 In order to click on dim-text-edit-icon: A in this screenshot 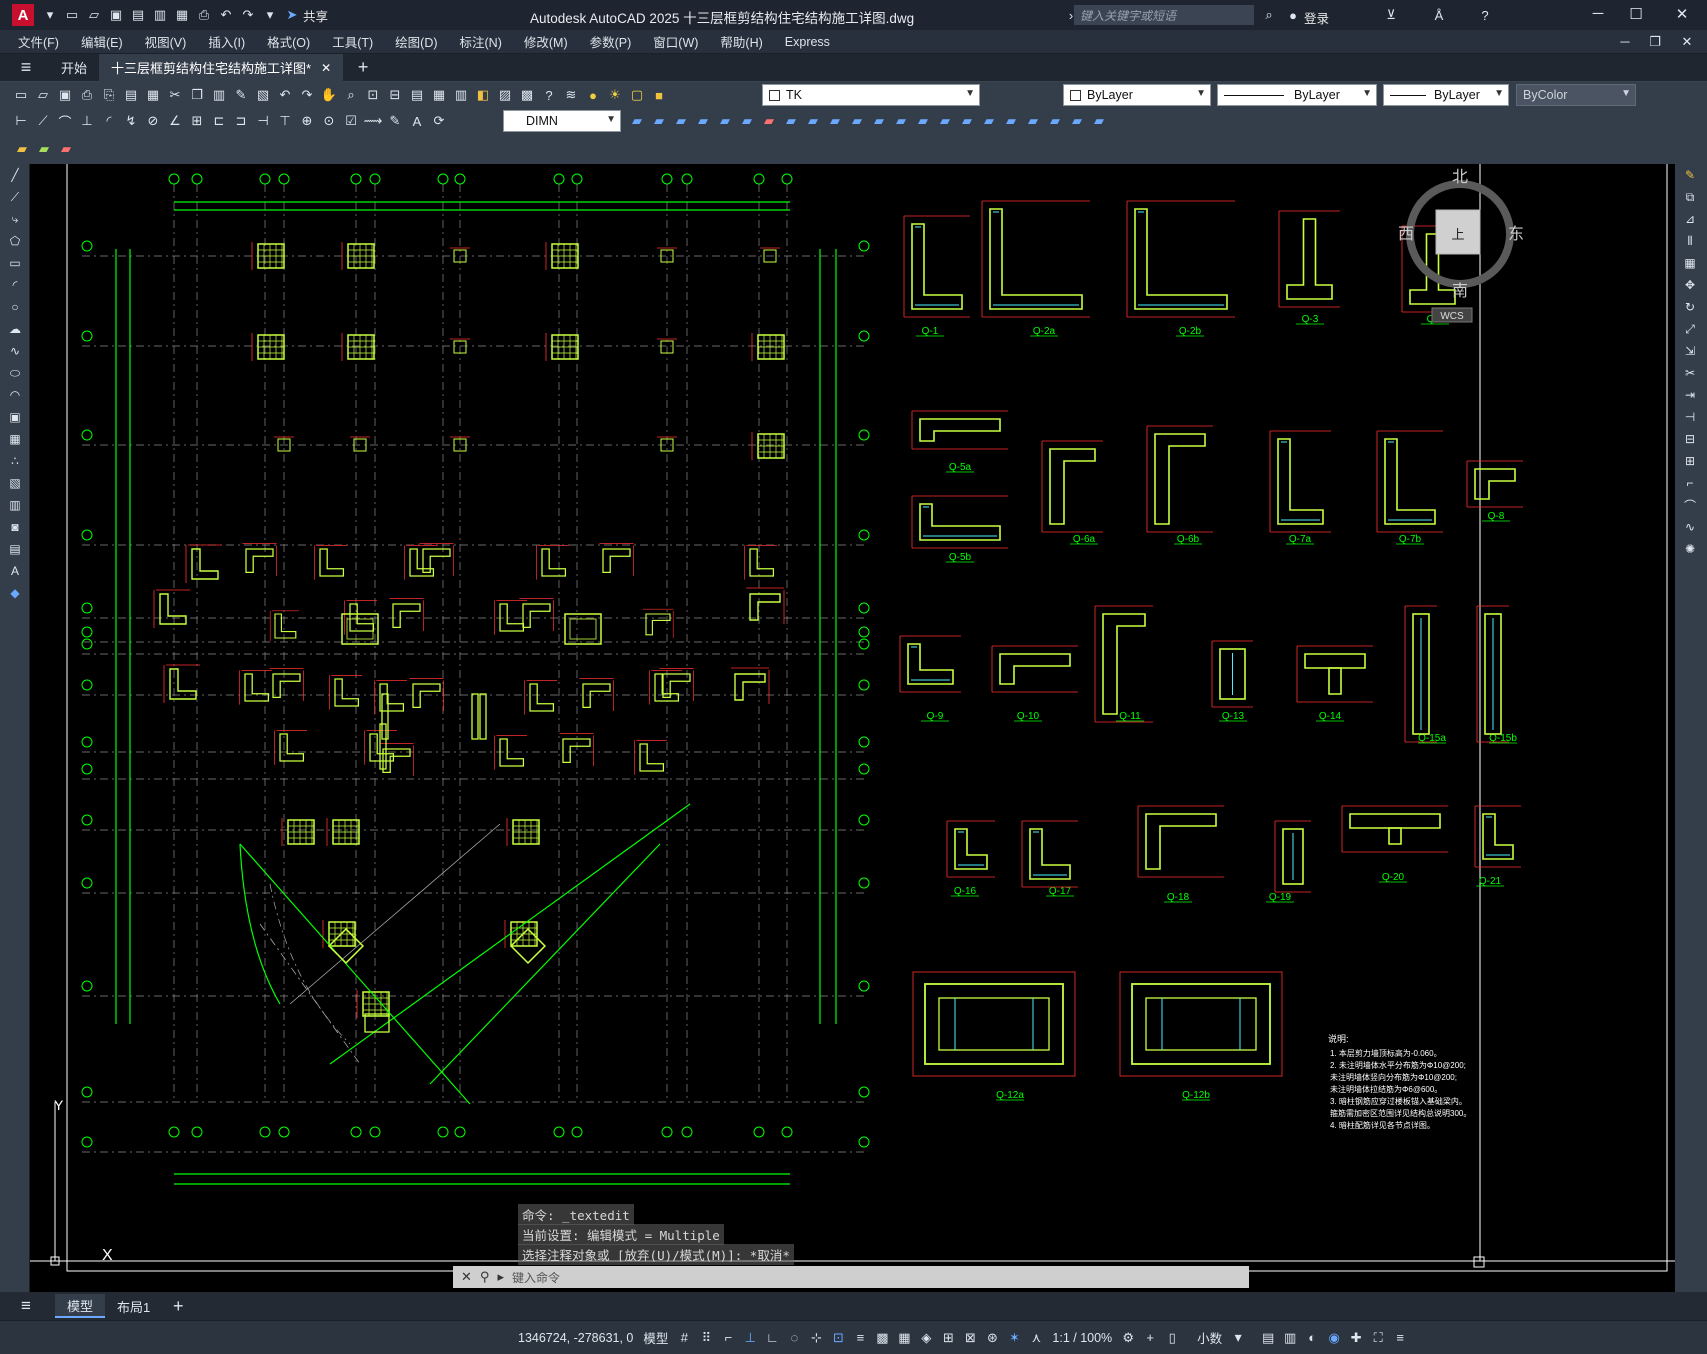, I will do `click(417, 121)`.